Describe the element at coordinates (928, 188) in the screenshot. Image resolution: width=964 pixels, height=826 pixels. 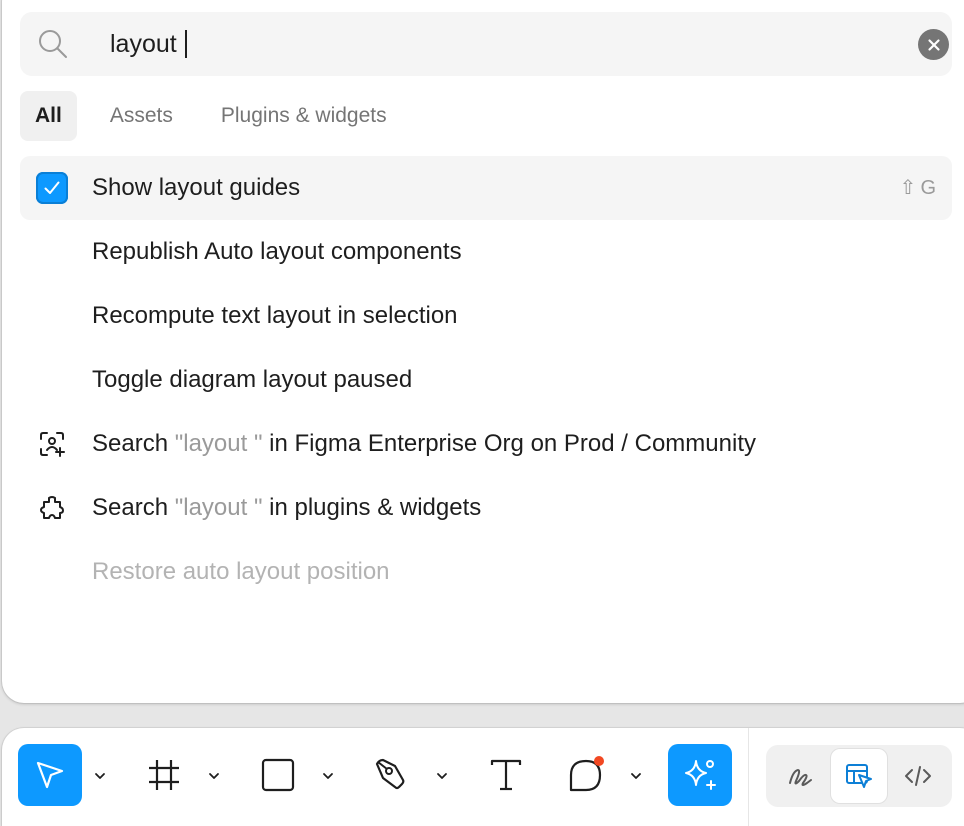
I see `shortcut-key: G` at that location.